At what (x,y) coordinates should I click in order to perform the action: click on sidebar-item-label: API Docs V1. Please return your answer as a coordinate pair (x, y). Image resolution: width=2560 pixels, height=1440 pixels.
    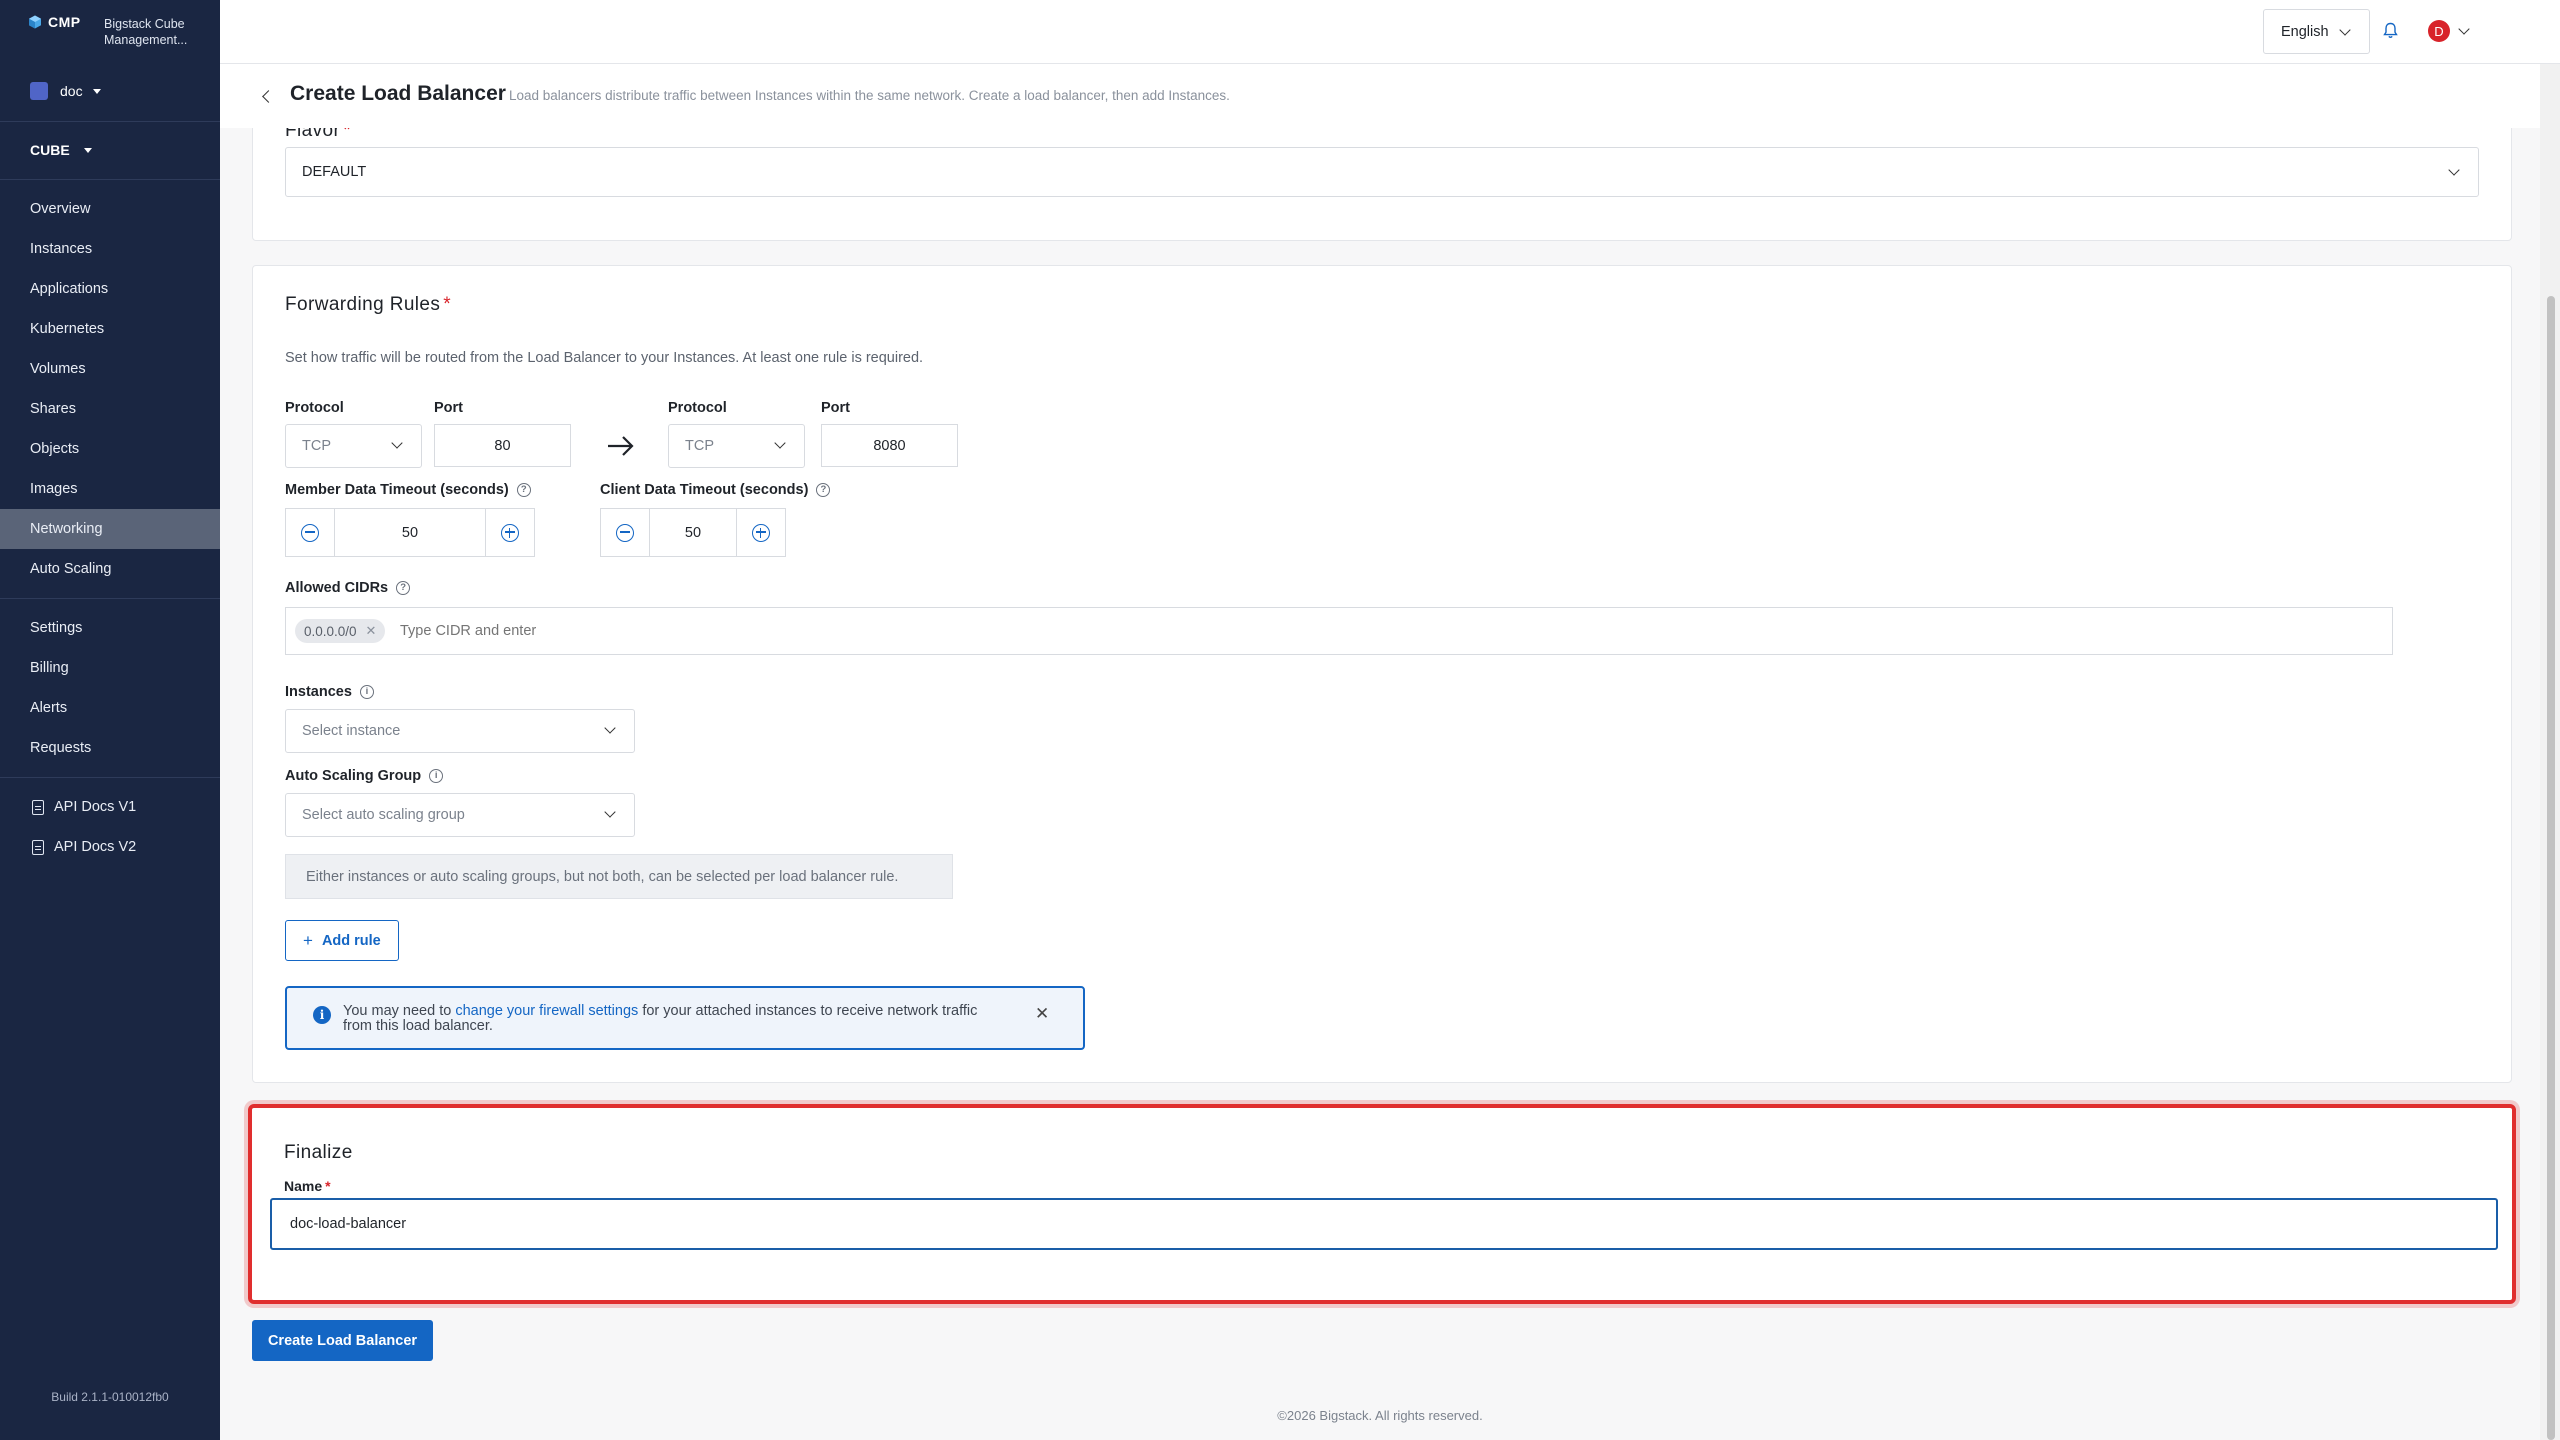
    Looking at the image, I should click on (95, 807).